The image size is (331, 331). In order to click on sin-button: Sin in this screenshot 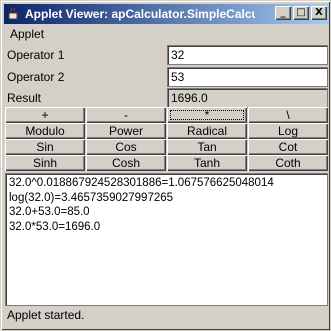, I will do `click(45, 147)`.